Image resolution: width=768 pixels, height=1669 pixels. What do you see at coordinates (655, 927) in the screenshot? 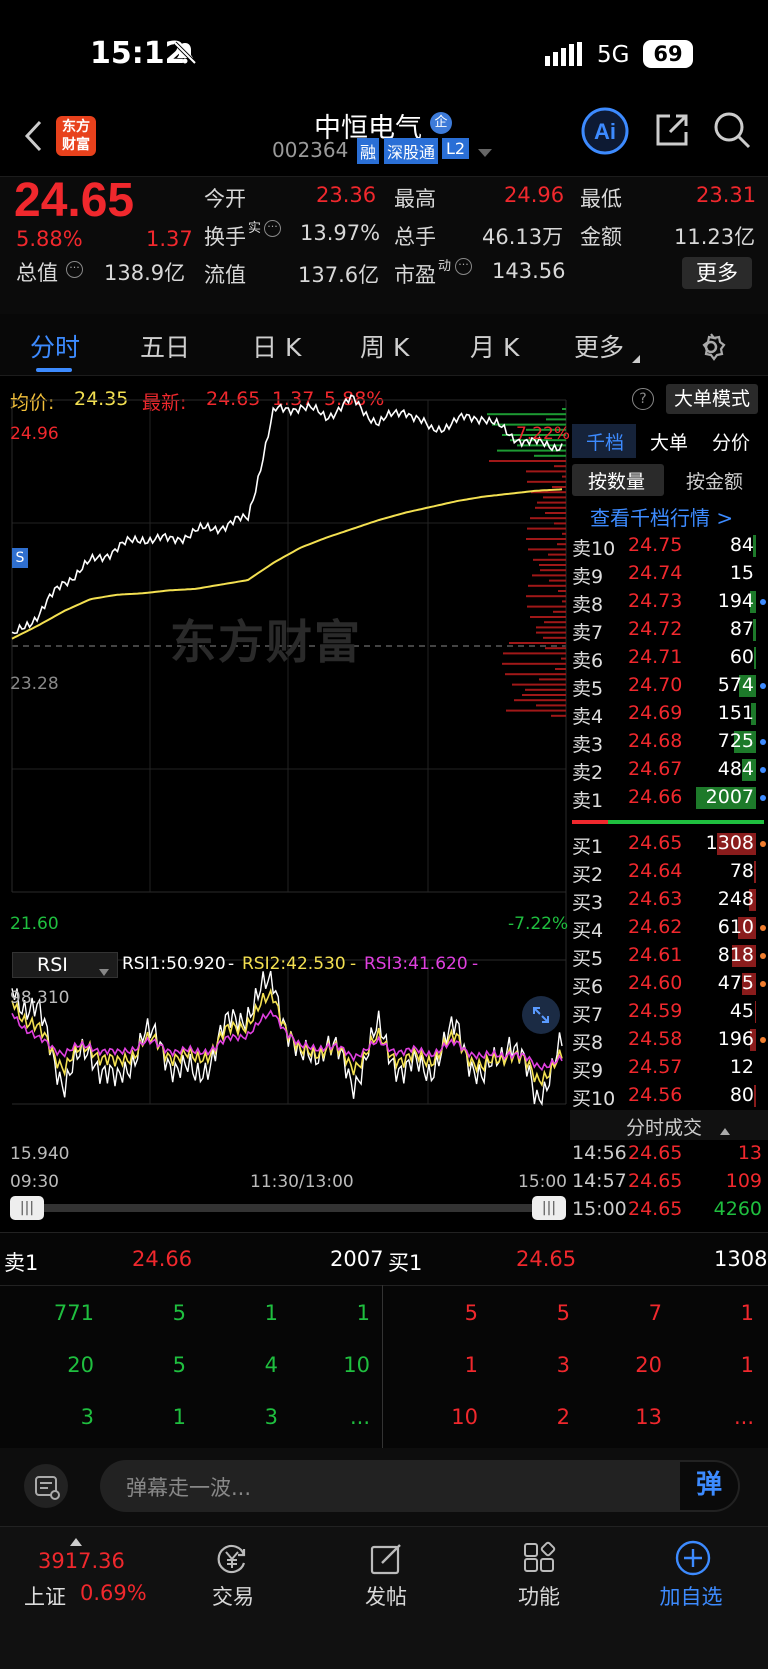
I see `level-price: 24.62` at bounding box center [655, 927].